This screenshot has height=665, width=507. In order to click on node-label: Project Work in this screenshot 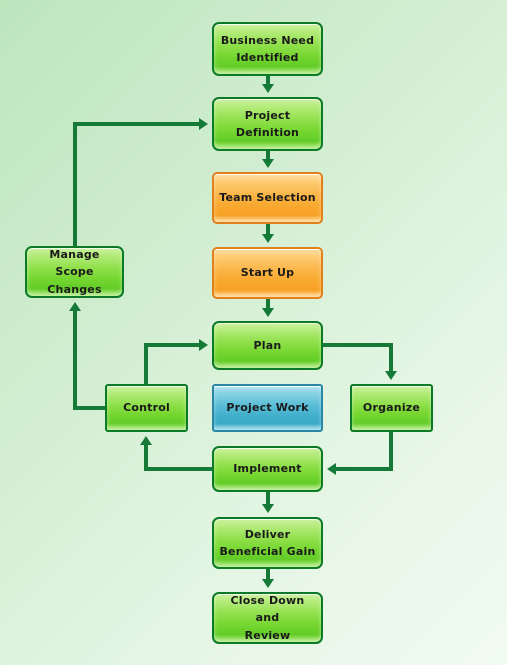, I will do `click(267, 408)`.